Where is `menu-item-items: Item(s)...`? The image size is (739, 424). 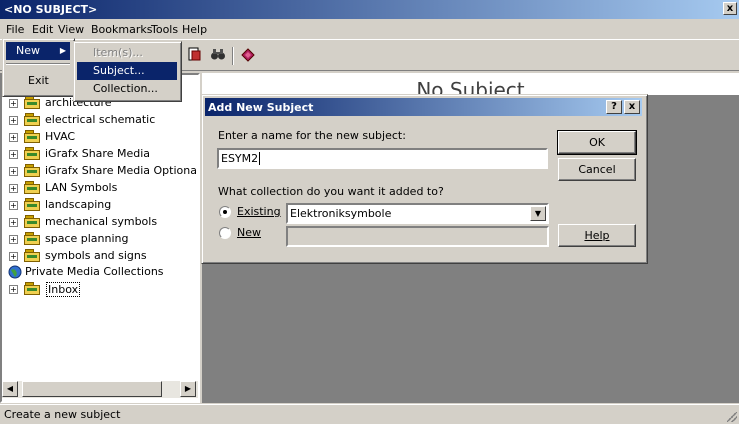
menu-item-items: Item(s)... is located at coordinates (127, 53).